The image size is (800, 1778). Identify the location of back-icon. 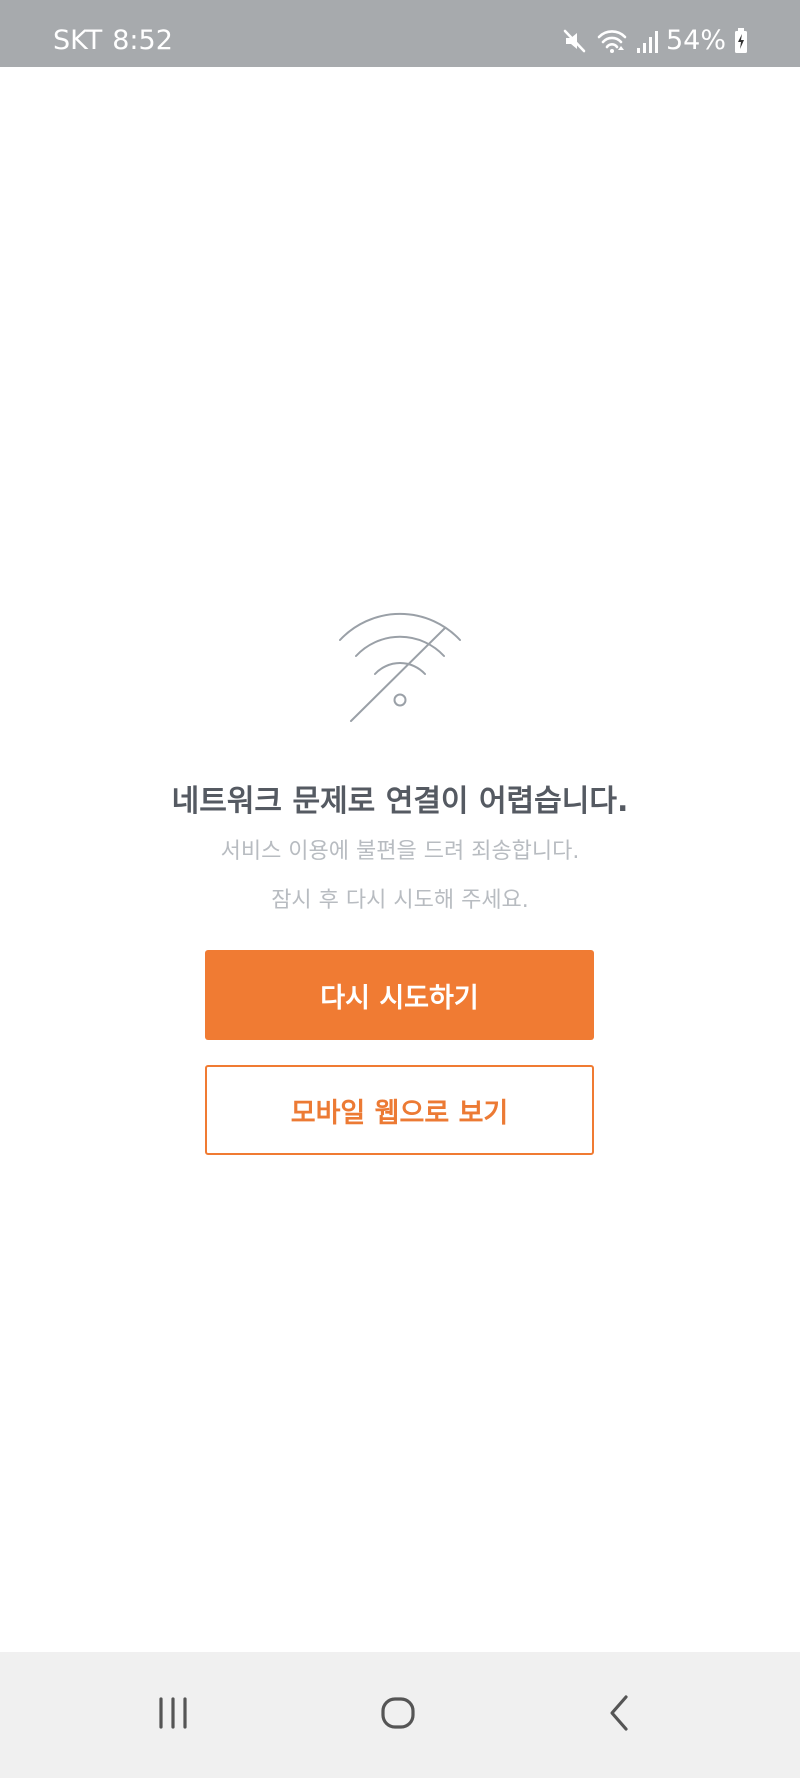
(620, 1715).